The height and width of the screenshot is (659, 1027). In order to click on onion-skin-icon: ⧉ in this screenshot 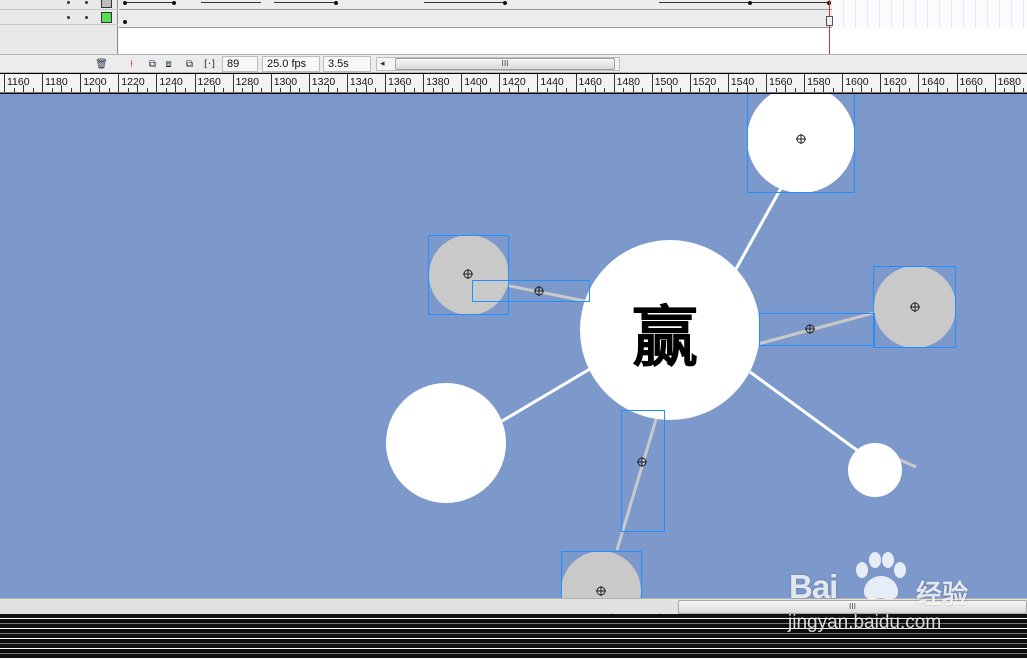, I will do `click(152, 64)`.